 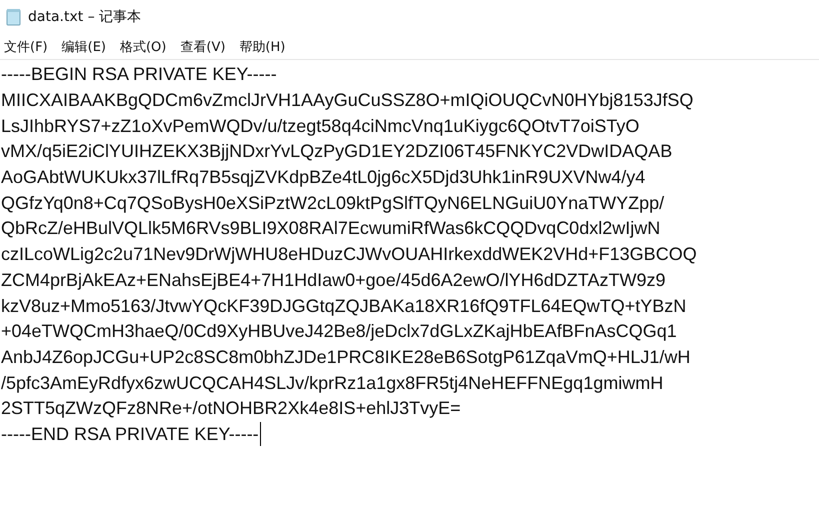 I want to click on menu-item: 帮助(H), so click(x=262, y=47).